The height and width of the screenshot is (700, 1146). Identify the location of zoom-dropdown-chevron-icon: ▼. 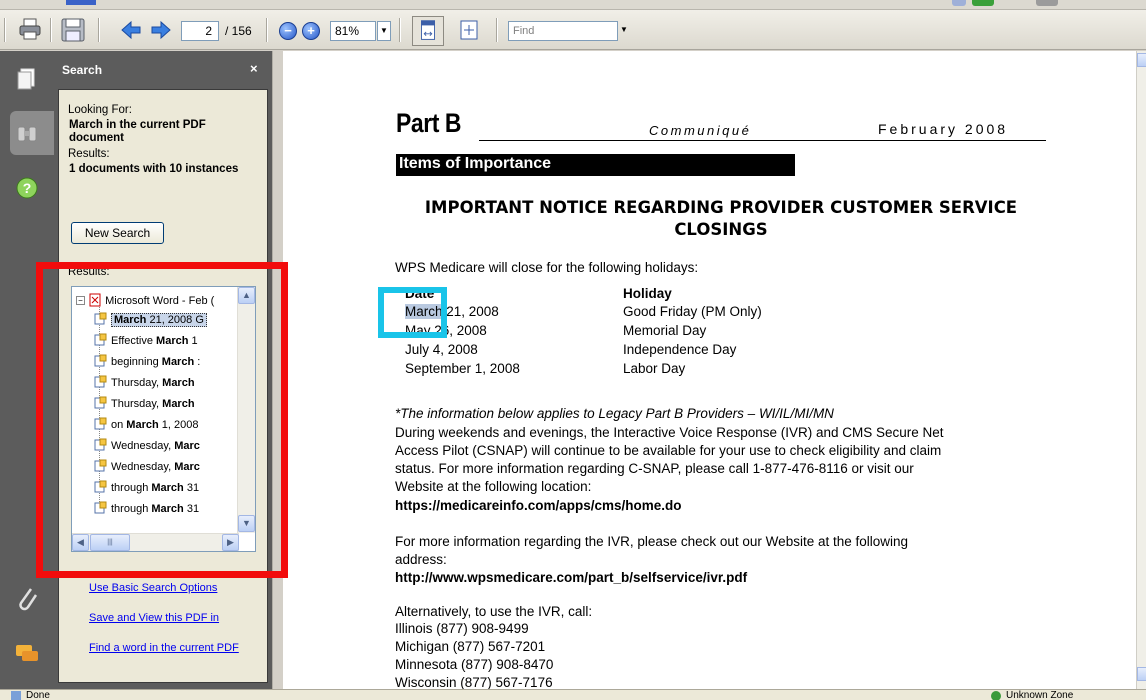
(384, 31).